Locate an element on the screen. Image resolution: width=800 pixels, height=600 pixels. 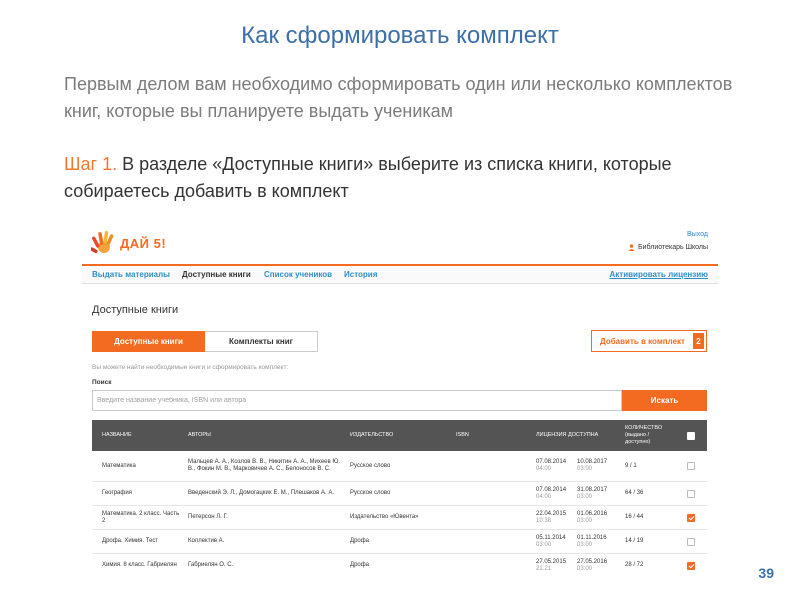
date-to: 01.06.2016 is located at coordinates (592, 513).